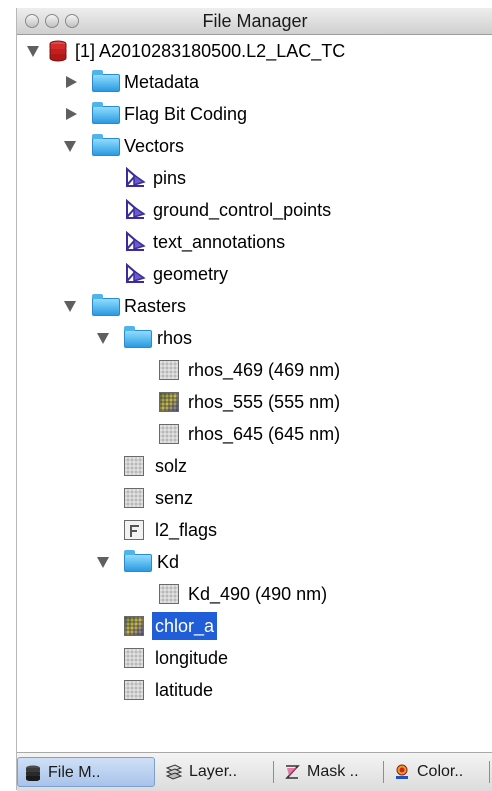 This screenshot has width=492, height=791. I want to click on tree-node-label: Kd, so click(168, 562).